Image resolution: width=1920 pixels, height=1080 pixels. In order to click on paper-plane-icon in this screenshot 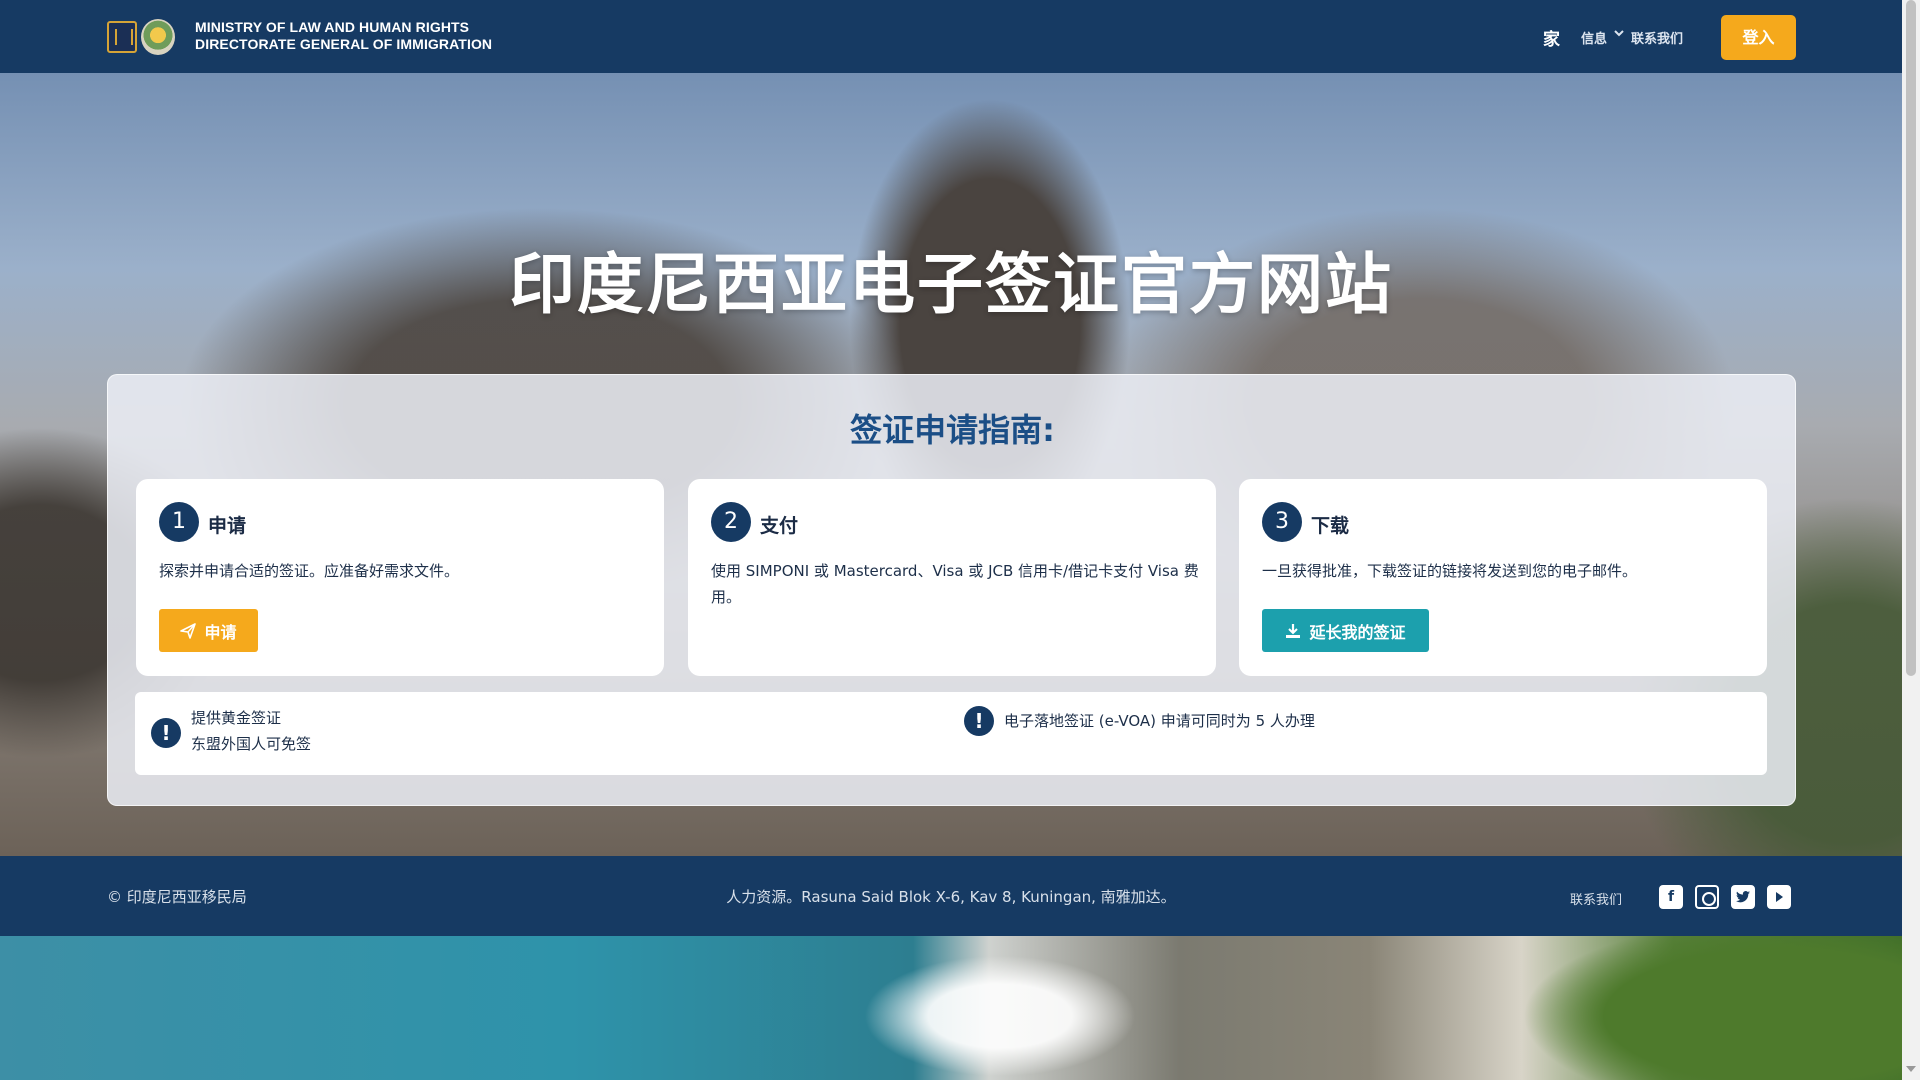, I will do `click(188, 630)`.